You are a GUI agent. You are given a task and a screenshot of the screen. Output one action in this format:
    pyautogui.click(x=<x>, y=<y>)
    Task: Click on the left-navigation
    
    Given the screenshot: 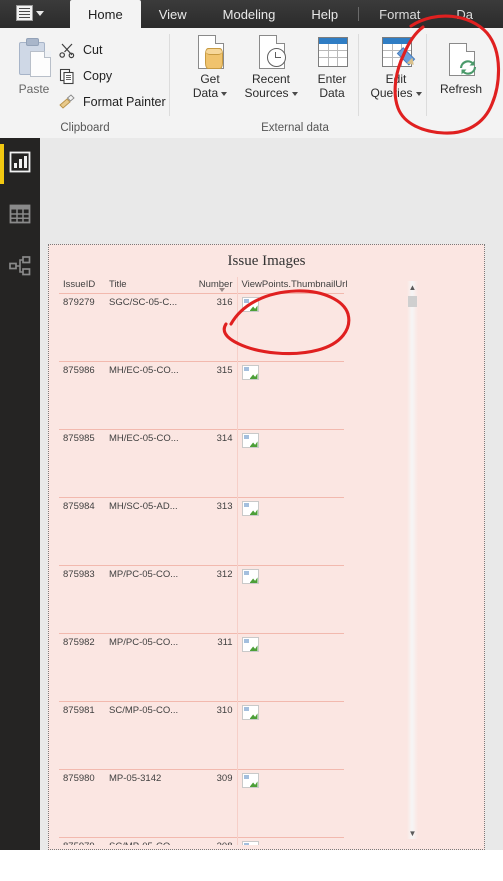 What is the action you would take?
    pyautogui.click(x=20, y=494)
    